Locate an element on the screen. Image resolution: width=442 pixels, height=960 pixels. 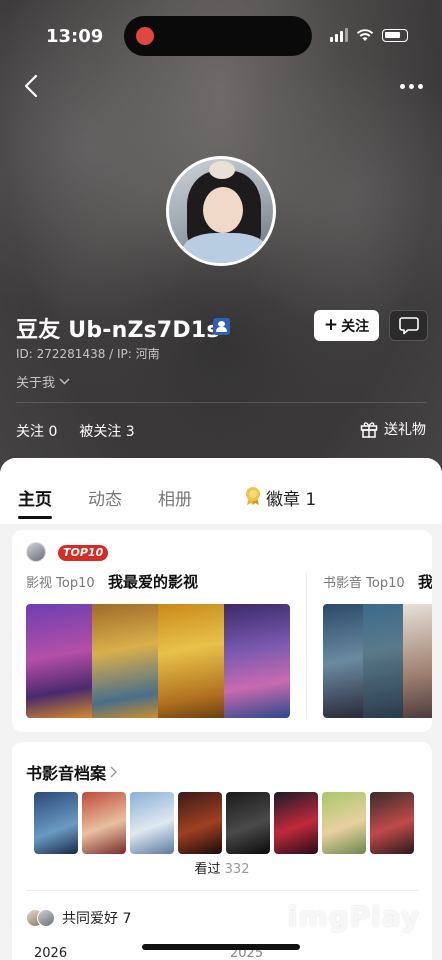
more-options-icon is located at coordinates (413, 86).